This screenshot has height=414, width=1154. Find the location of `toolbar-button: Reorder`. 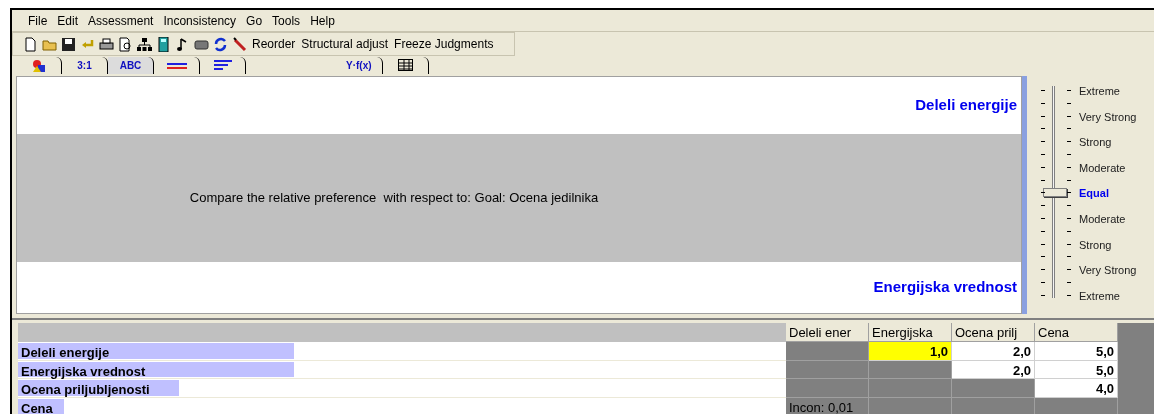

toolbar-button: Reorder is located at coordinates (274, 44).